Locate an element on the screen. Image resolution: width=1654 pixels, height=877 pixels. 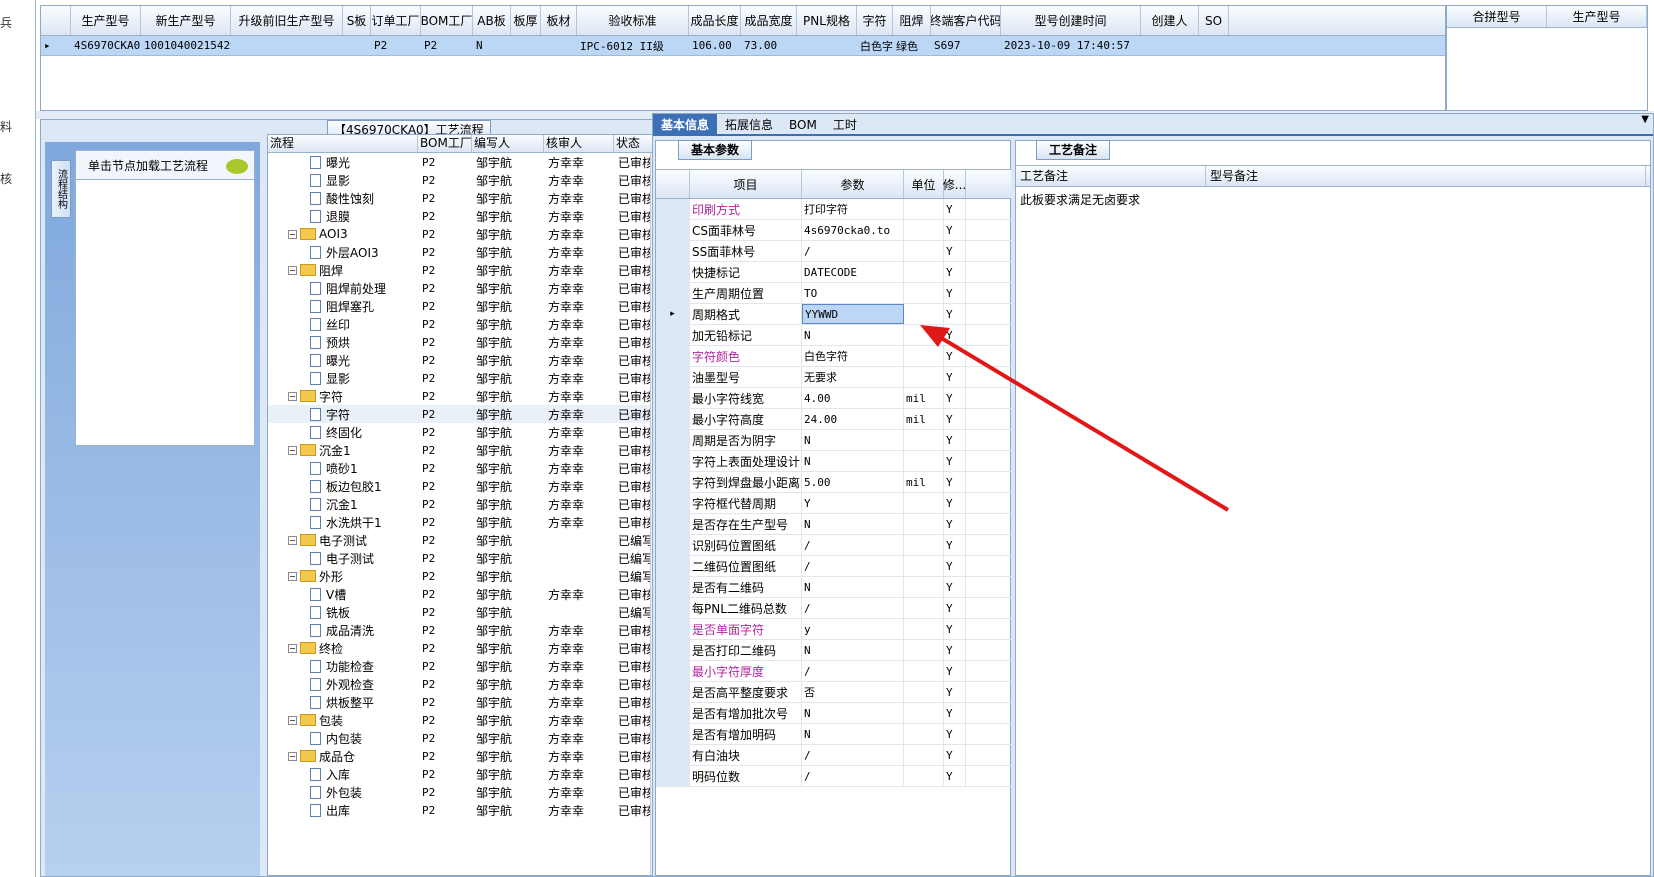
product-grid-col: 板厚 is located at coordinates (526, 20).